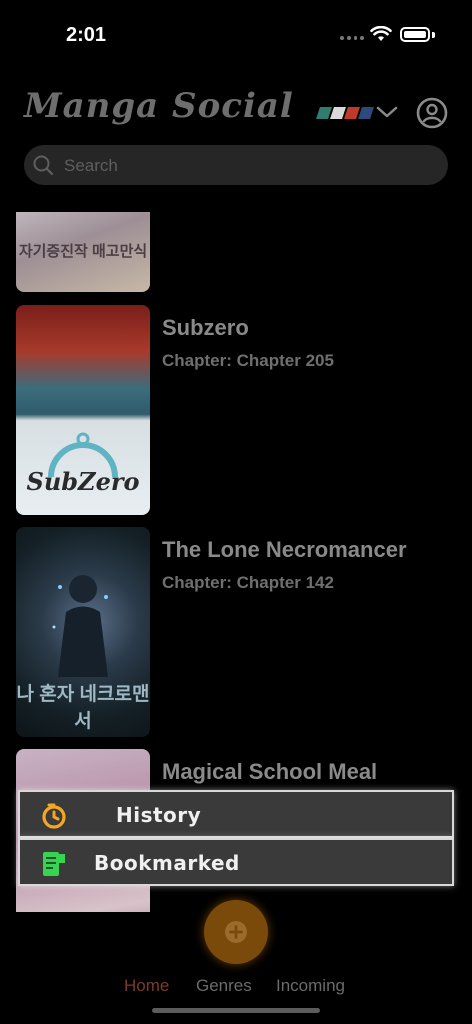  I want to click on cover-figure-icon, so click(80, 626).